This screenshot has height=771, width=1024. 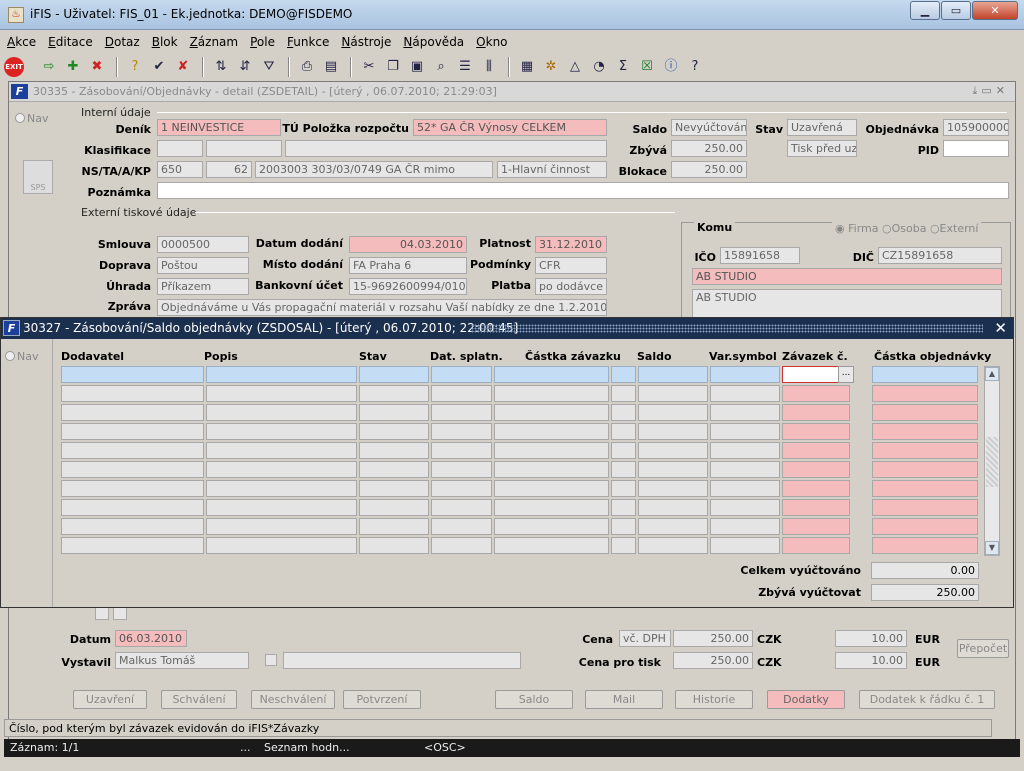 What do you see at coordinates (927, 699) in the screenshot?
I see `dodatek-k-radku-button: Dodatek k řádku č. 1` at bounding box center [927, 699].